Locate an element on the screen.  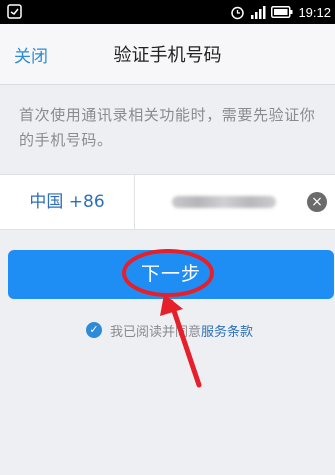
agreement-row: ✓ 我已阅读并同意 服务条款 is located at coordinates (169, 330).